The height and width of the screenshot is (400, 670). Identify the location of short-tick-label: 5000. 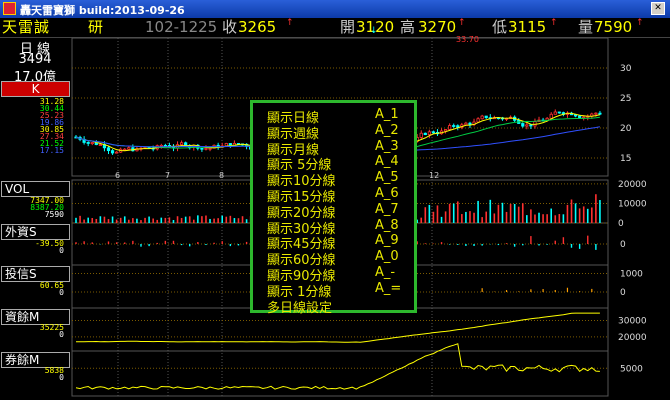
(631, 369).